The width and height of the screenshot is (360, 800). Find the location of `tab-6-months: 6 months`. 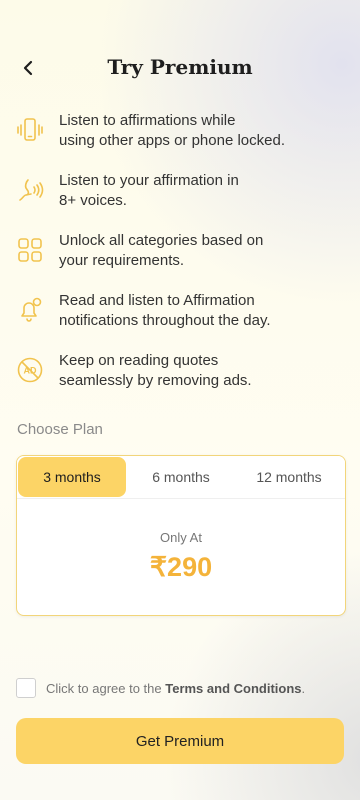

tab-6-months: 6 months is located at coordinates (181, 477).